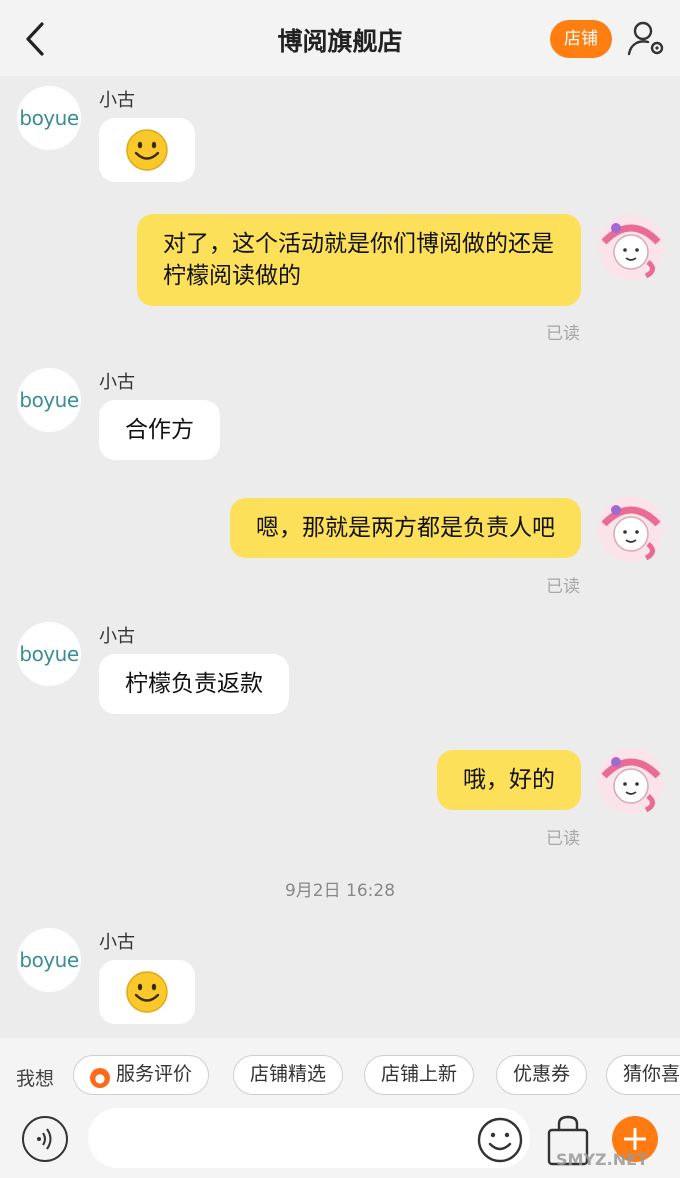 This screenshot has width=680, height=1178. What do you see at coordinates (100, 1078) in the screenshot?
I see `service-review-icon: ●` at bounding box center [100, 1078].